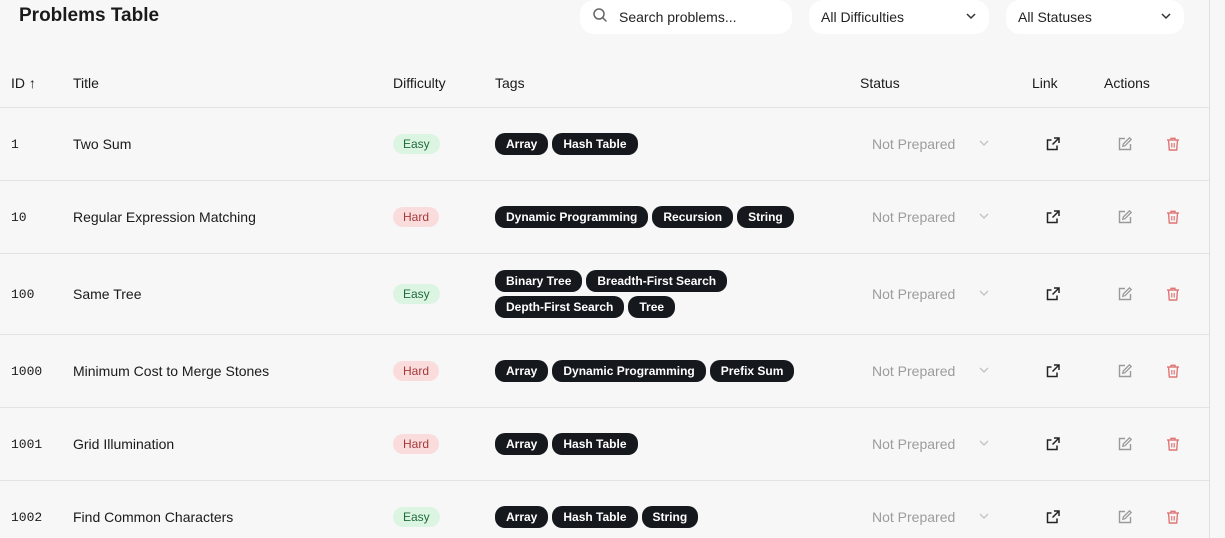  I want to click on problem-id: 1001, so click(27, 444).